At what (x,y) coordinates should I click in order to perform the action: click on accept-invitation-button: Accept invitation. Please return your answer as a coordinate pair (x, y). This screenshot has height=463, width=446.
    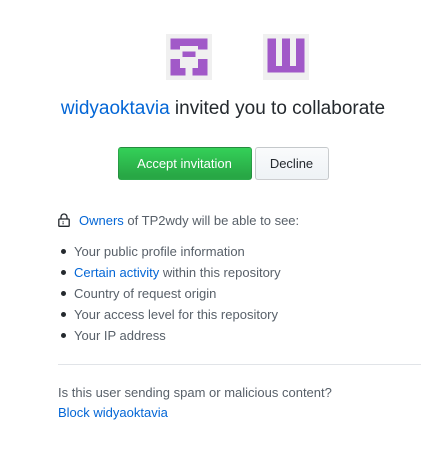
    Looking at the image, I should click on (184, 163).